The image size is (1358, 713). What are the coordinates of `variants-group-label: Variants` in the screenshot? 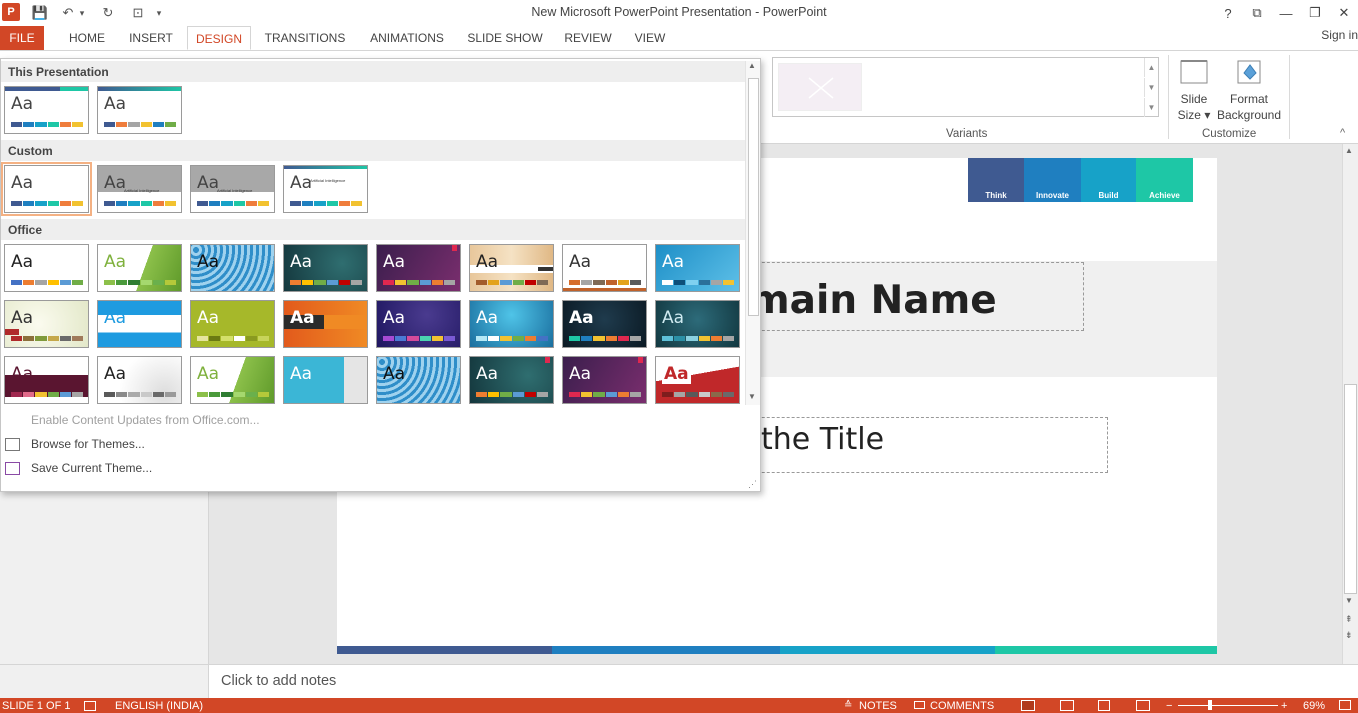 It's located at (967, 134).